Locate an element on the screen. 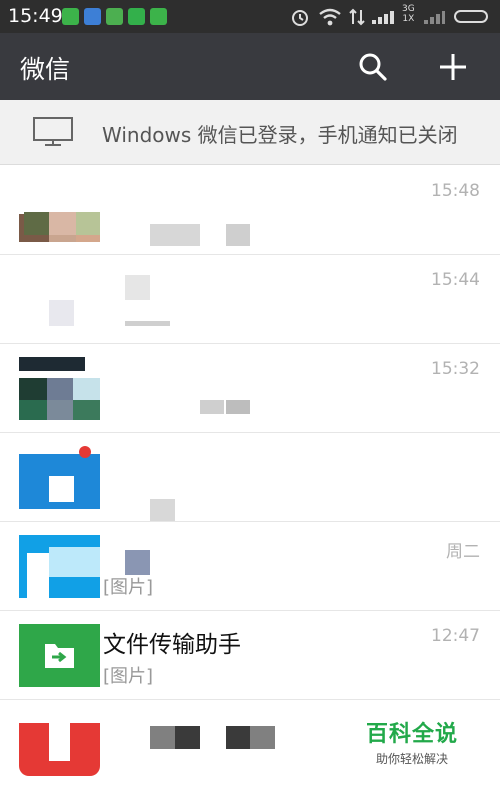 This screenshot has height=790, width=500. wifi-icon is located at coordinates (330, 17).